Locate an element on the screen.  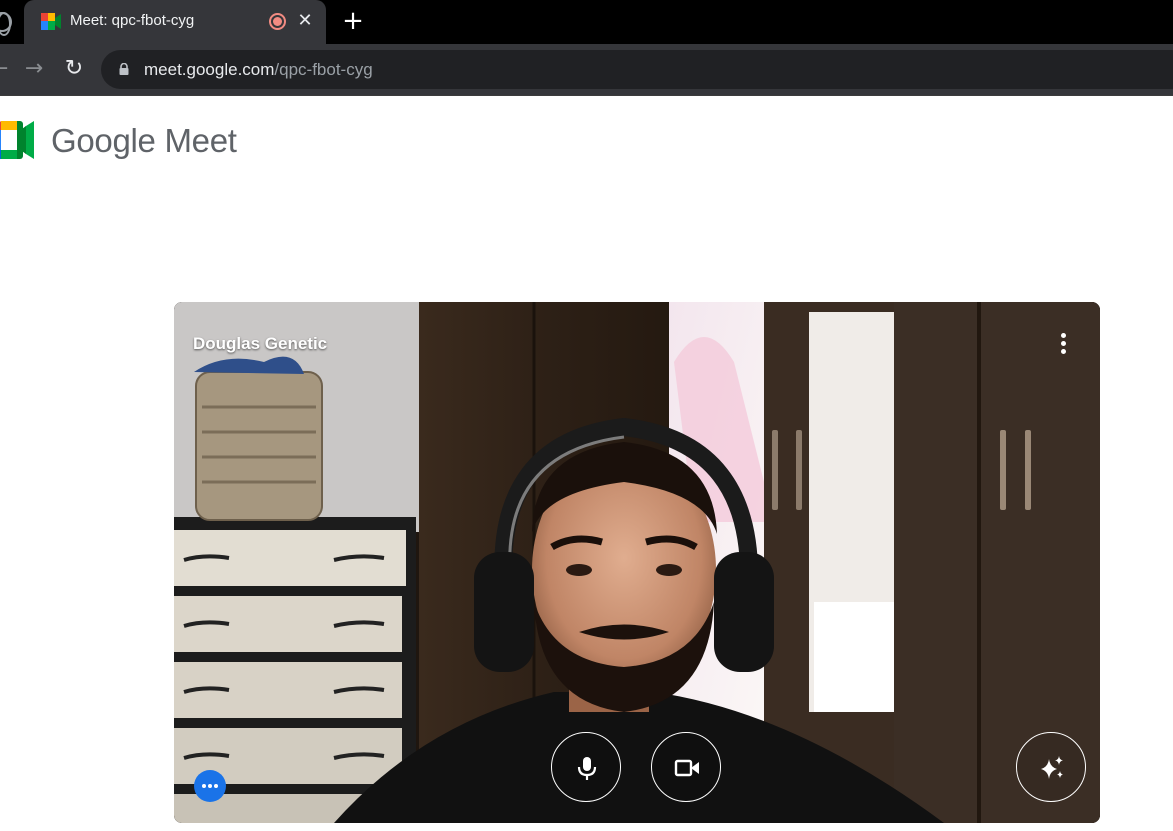
sparkle-effects-icon is located at coordinates (1052, 767).